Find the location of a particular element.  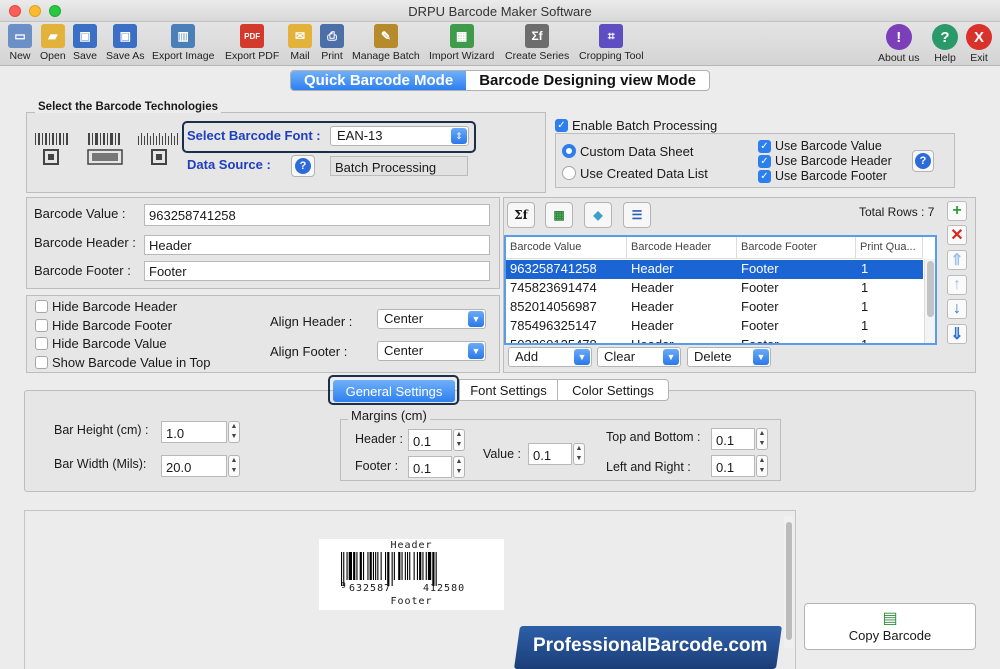

data-source-help-button: ? is located at coordinates (303, 166).